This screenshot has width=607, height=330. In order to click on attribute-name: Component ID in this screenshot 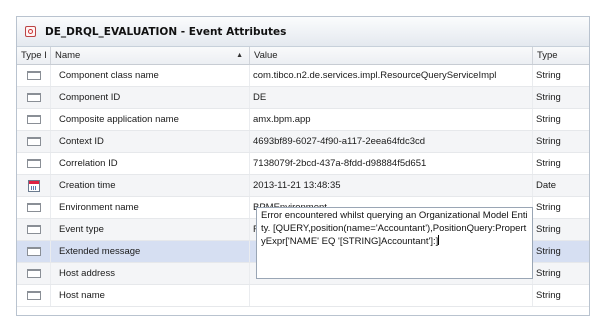, I will do `click(150, 97)`.